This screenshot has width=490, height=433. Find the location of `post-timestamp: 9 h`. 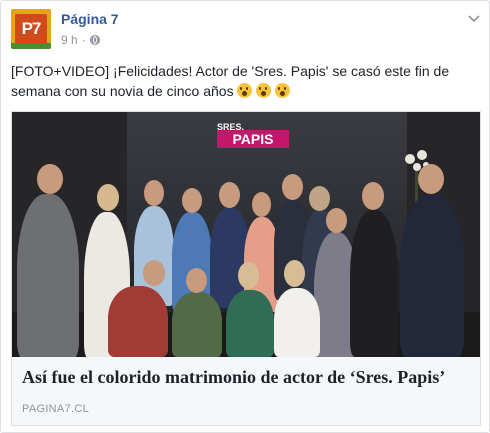

post-timestamp: 9 h is located at coordinates (69, 40).